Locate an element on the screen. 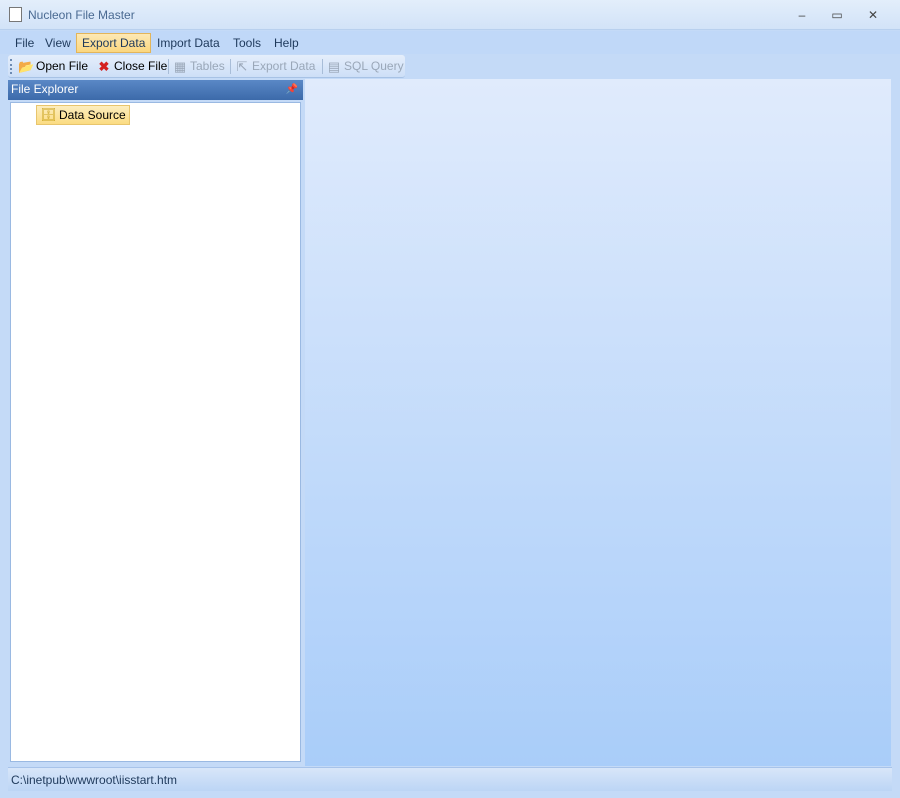 This screenshot has width=900, height=798. menu-export-data: Export Data is located at coordinates (114, 43).